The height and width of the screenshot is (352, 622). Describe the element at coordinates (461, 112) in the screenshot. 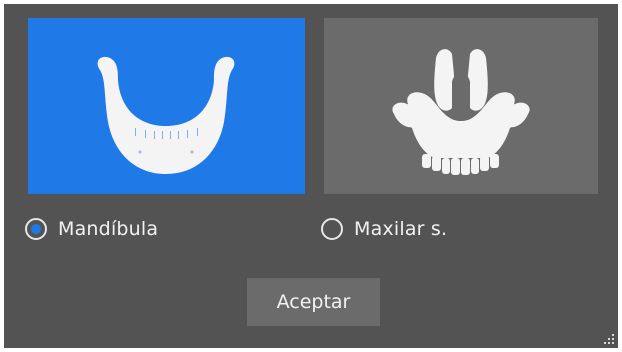

I see `maxilla-icon` at that location.